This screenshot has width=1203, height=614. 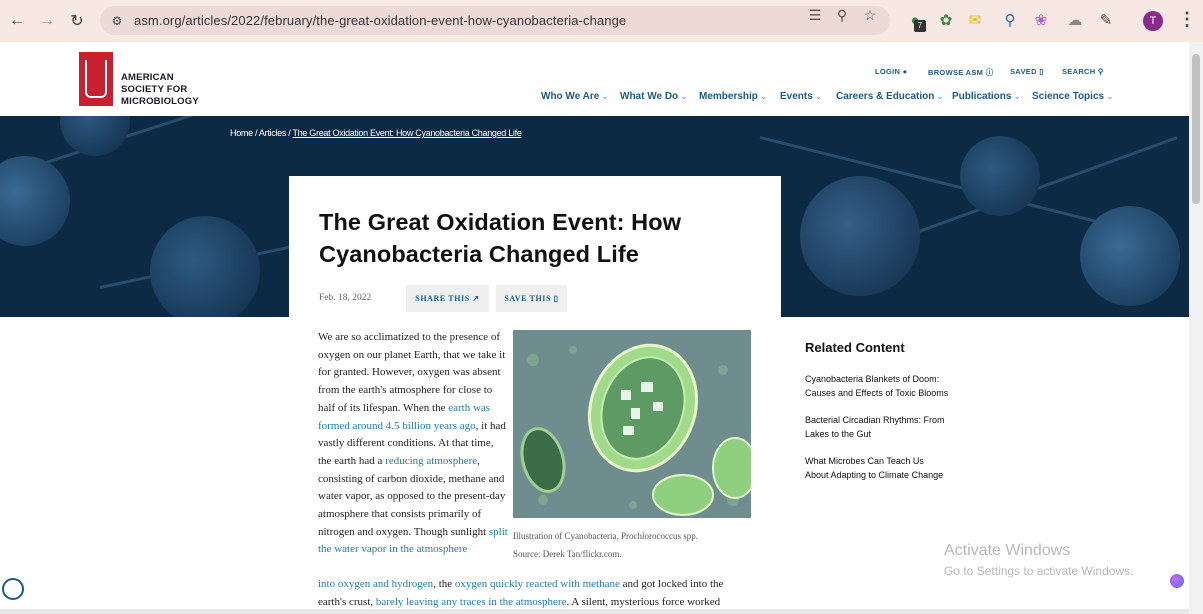 What do you see at coordinates (649, 96) in the screenshot?
I see `nav-label: What We Do` at bounding box center [649, 96].